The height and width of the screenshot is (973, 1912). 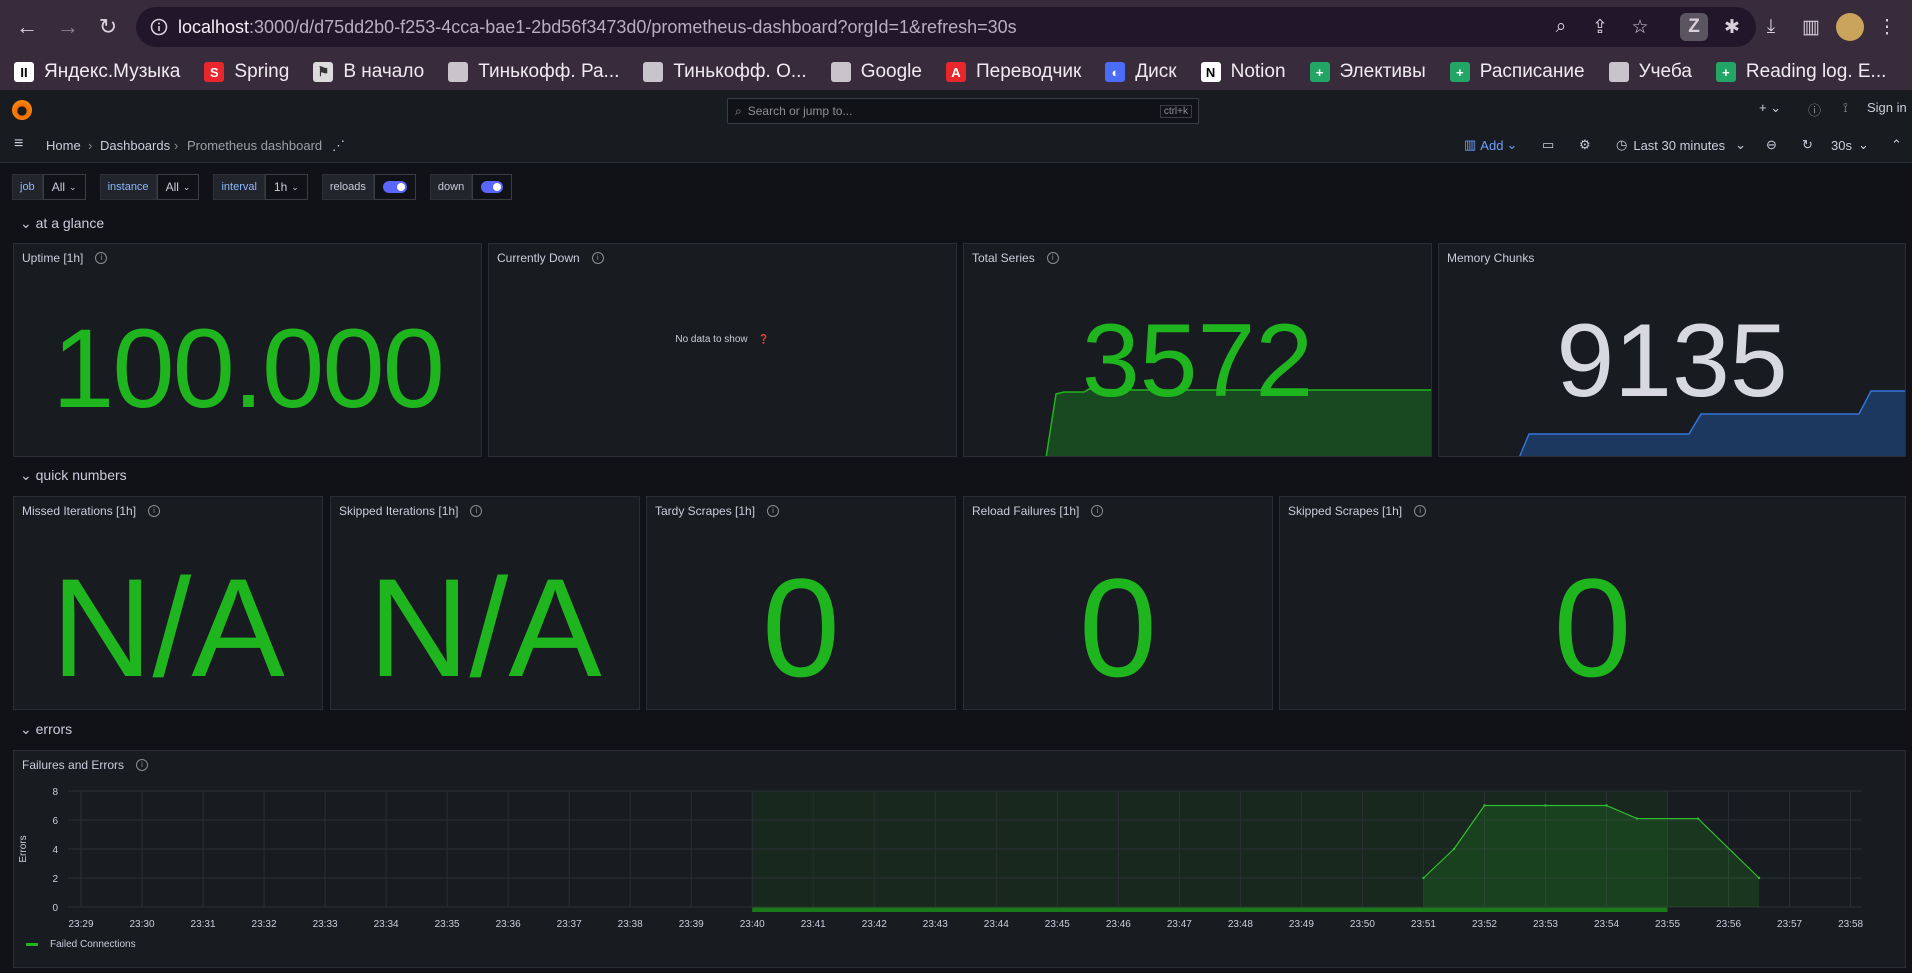 What do you see at coordinates (1771, 27) in the screenshot?
I see `download-icon: ⤓` at bounding box center [1771, 27].